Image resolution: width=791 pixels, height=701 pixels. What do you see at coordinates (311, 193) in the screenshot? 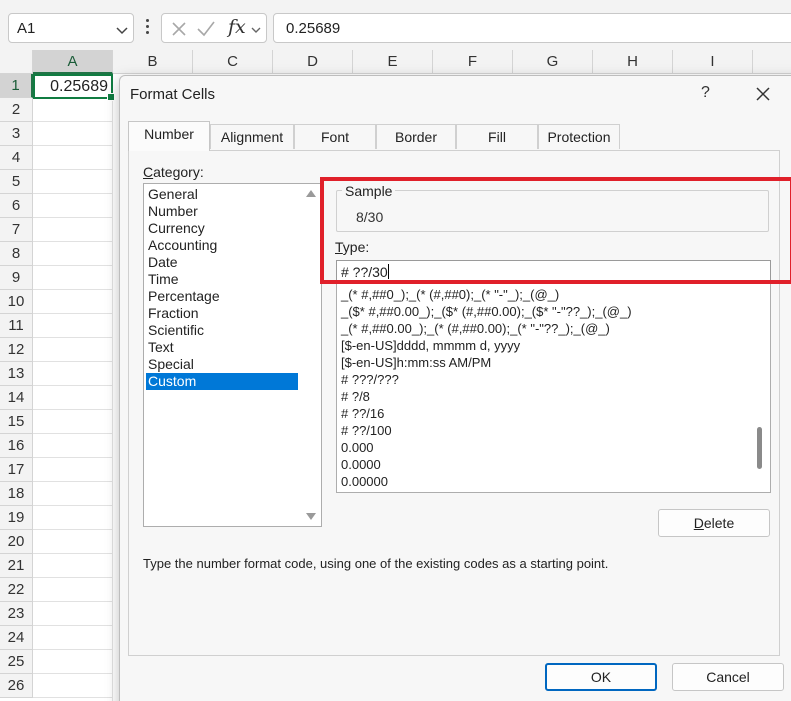
I see `scroll-up-icon` at bounding box center [311, 193].